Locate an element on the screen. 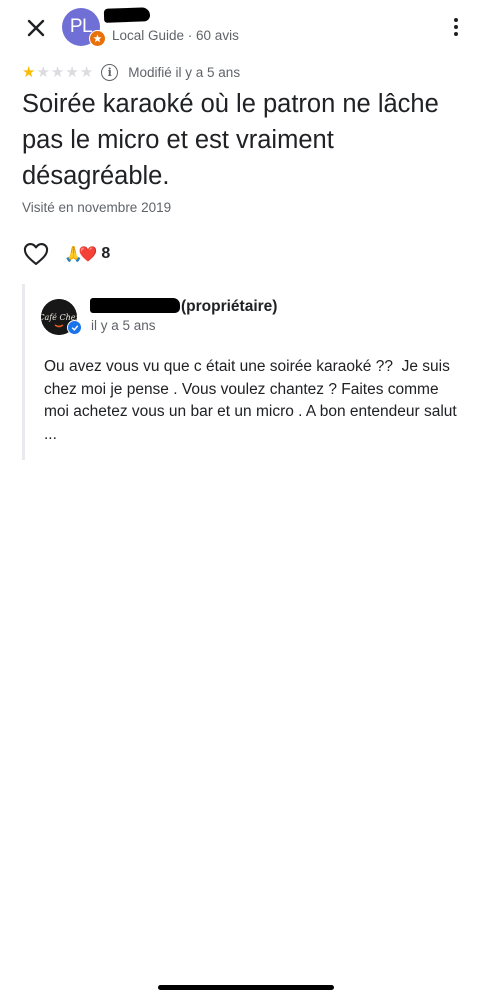 The height and width of the screenshot is (1000, 492). local-guide-badge-icon is located at coordinates (97, 38).